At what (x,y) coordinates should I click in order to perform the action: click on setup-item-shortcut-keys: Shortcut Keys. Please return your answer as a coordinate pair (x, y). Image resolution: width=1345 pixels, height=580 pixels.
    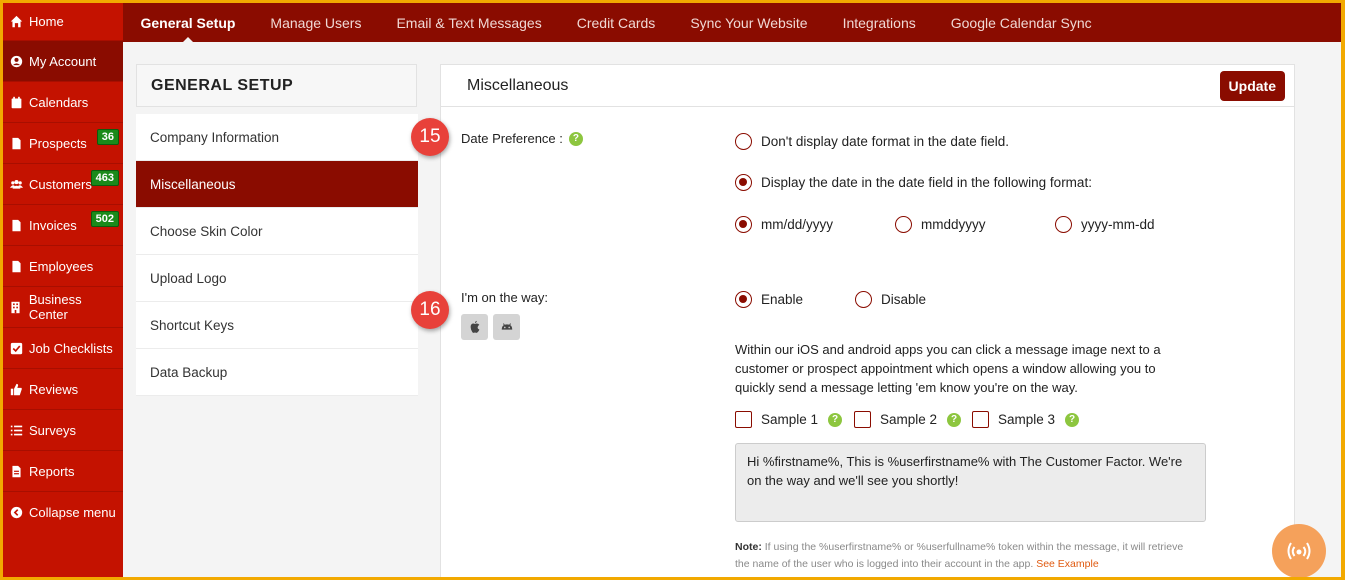
    Looking at the image, I should click on (277, 325).